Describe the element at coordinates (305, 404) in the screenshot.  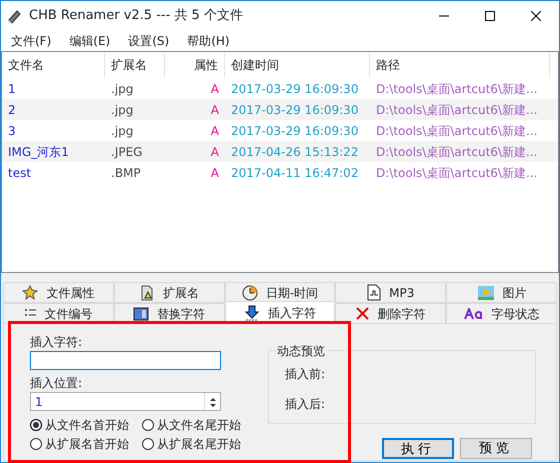
I see `preview-label: 插入后:` at that location.